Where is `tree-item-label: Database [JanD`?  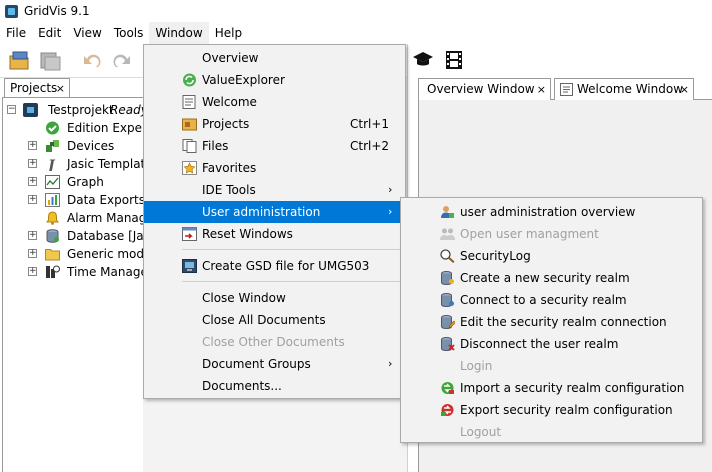
tree-item-label: Database [JanD is located at coordinates (105, 236).